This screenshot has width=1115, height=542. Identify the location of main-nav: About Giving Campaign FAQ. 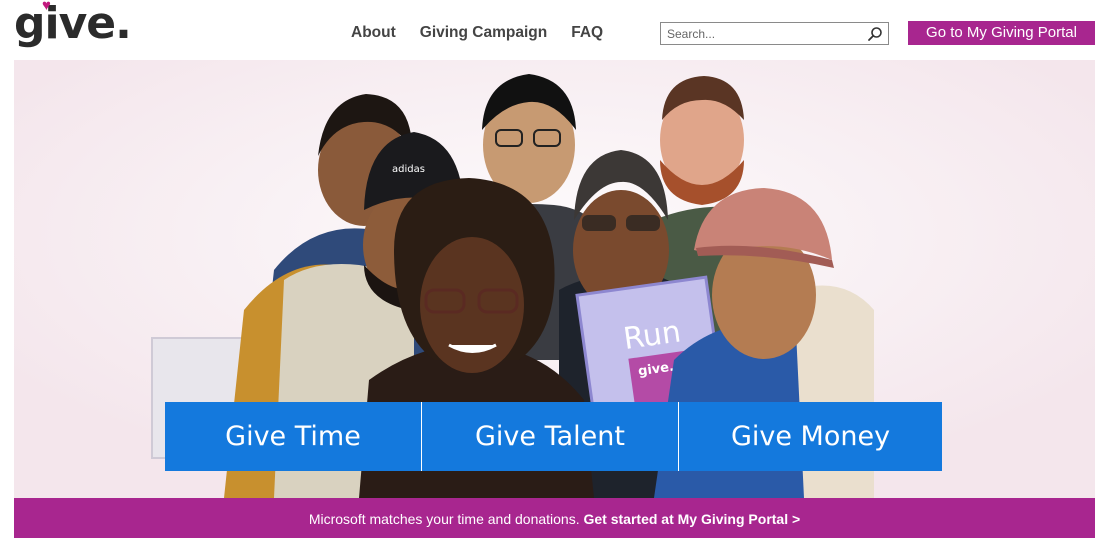
(489, 33).